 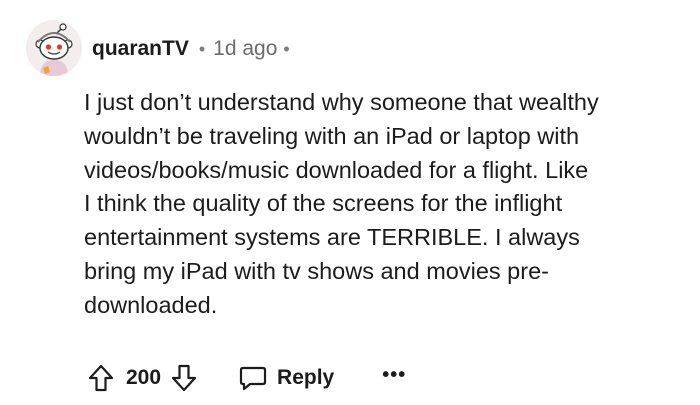 What do you see at coordinates (245, 49) in the screenshot?
I see `timestamp: 1d ago` at bounding box center [245, 49].